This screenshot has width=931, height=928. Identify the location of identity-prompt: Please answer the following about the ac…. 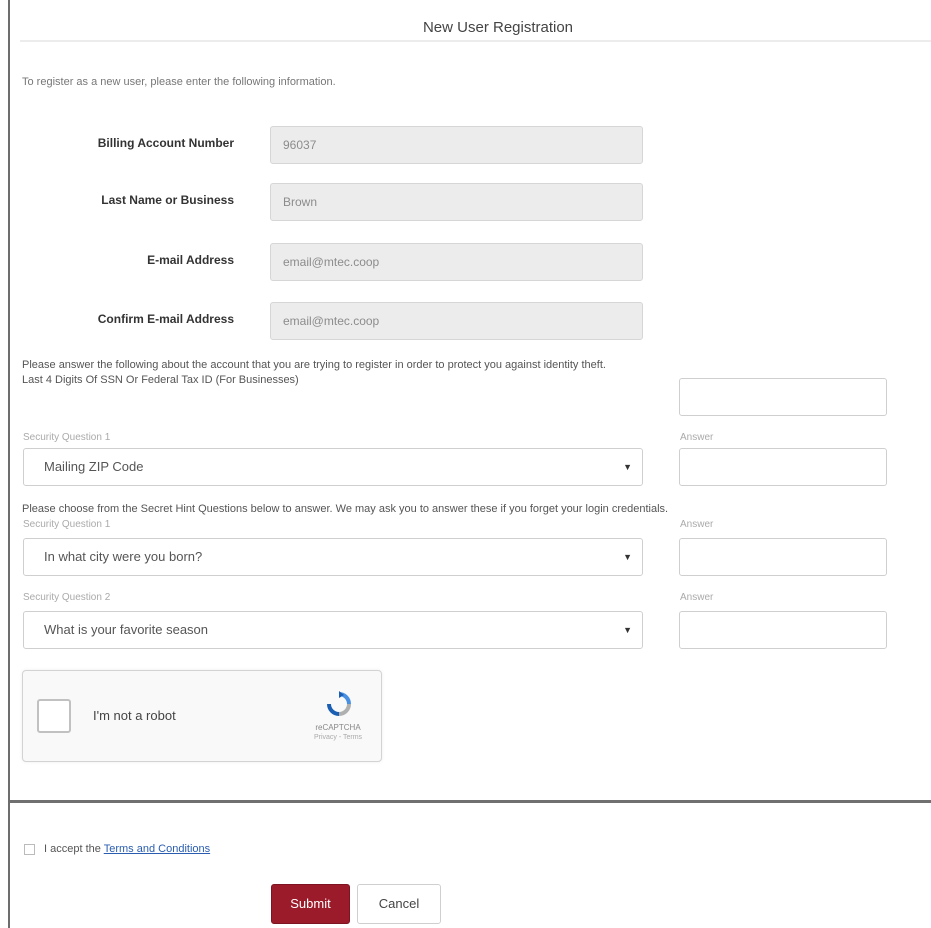
(314, 365).